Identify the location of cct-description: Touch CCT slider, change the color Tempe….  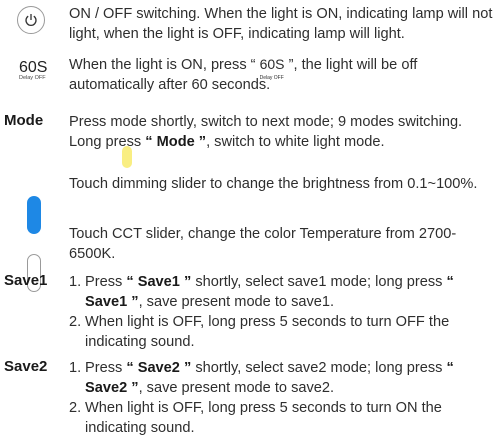
(263, 244).